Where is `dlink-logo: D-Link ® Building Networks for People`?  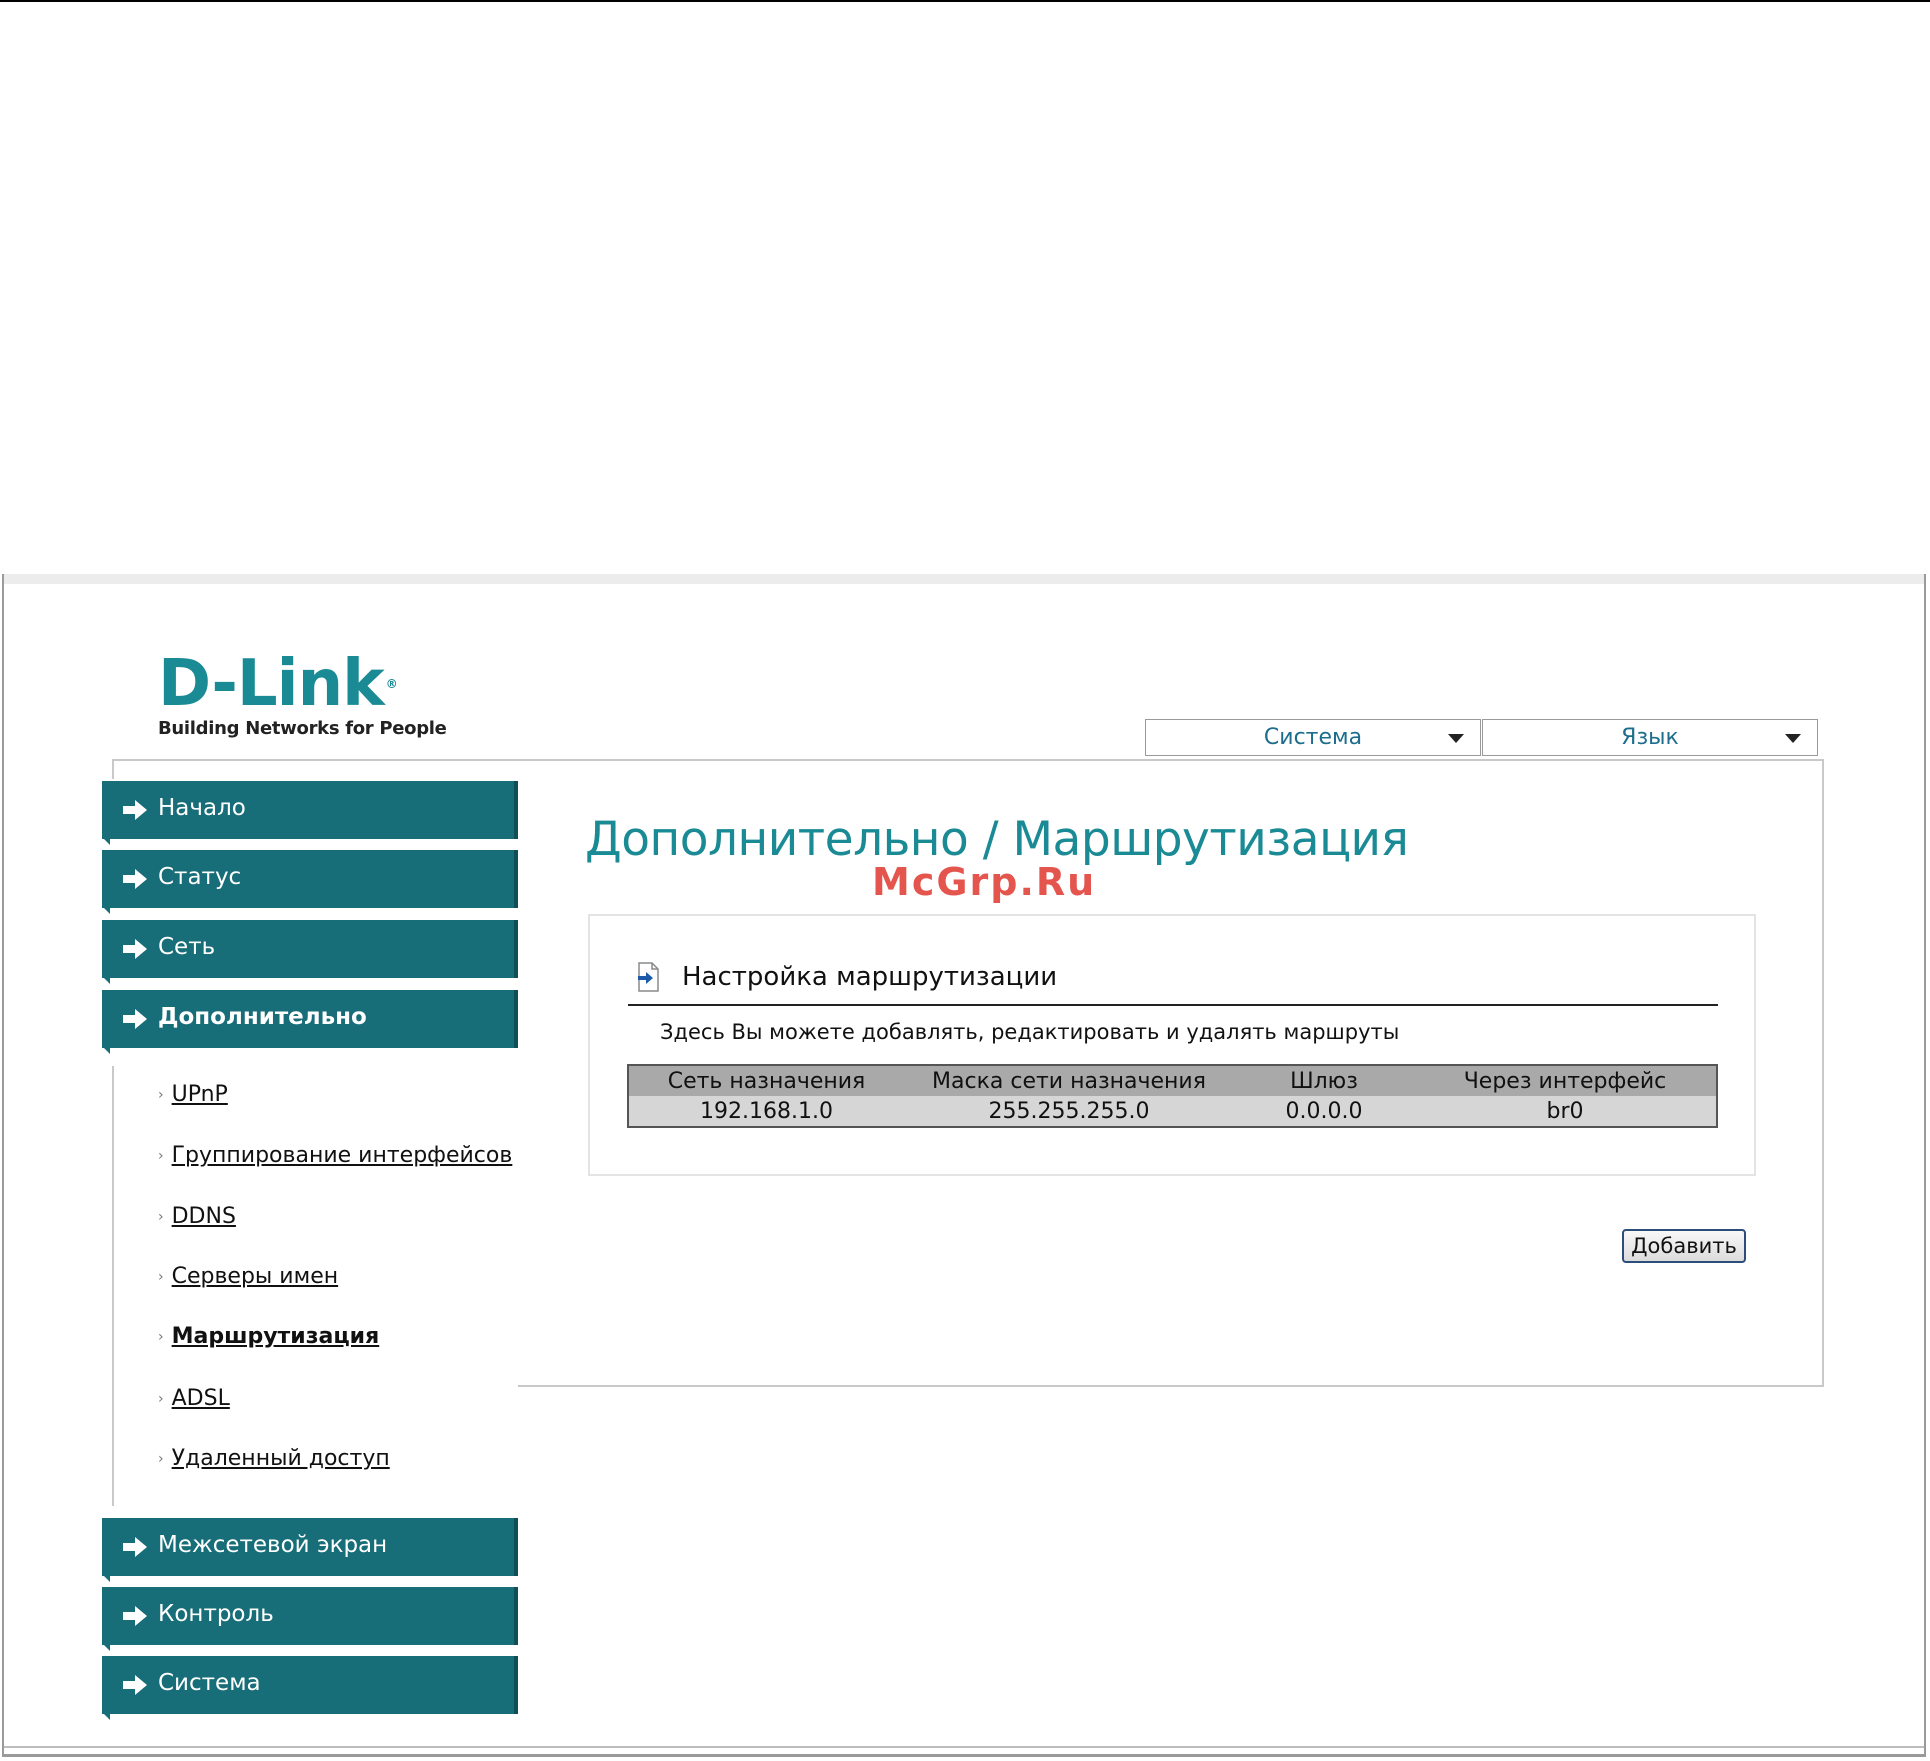
dlink-logo: D-Link ® Building Networks for People is located at coordinates (302, 695).